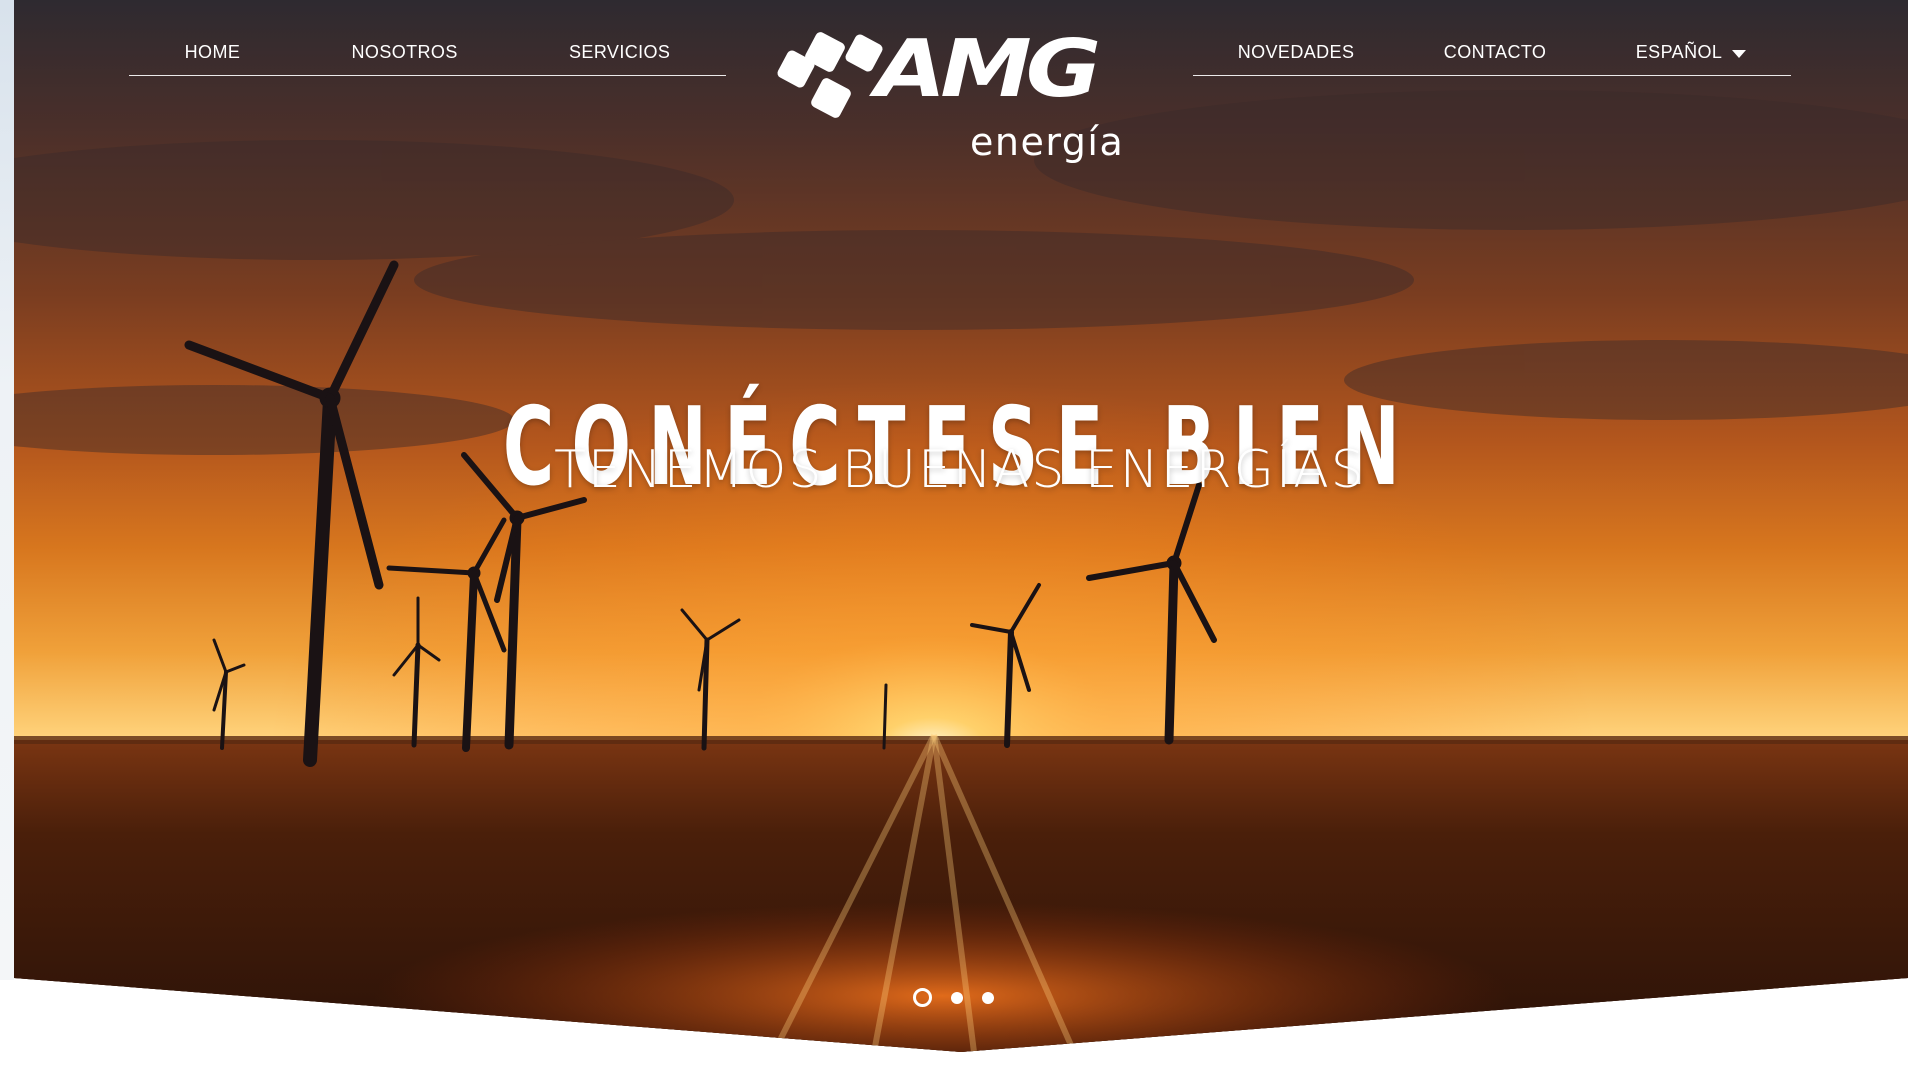 The image size is (1920, 1080). Describe the element at coordinates (405, 46) in the screenshot. I see `nav-nosotros: NOSOTROS` at that location.